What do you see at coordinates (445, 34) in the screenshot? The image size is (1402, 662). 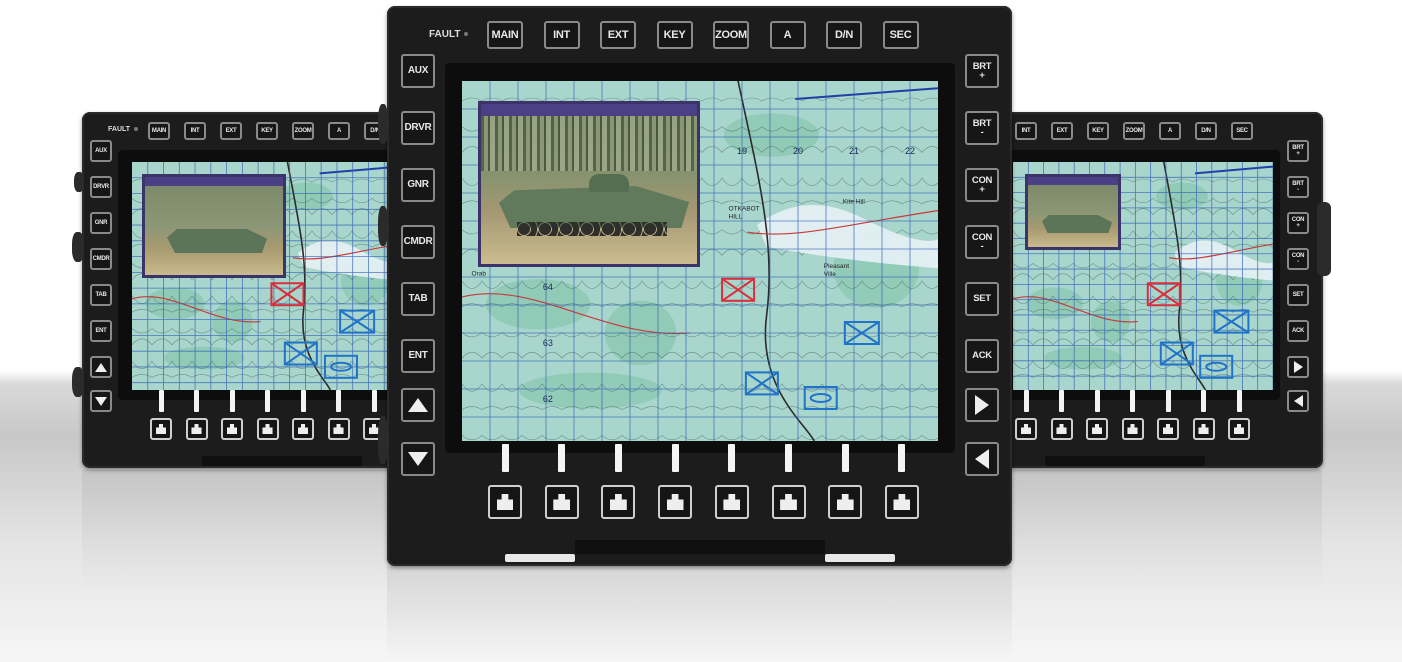 I see `fault-label: FAULT` at bounding box center [445, 34].